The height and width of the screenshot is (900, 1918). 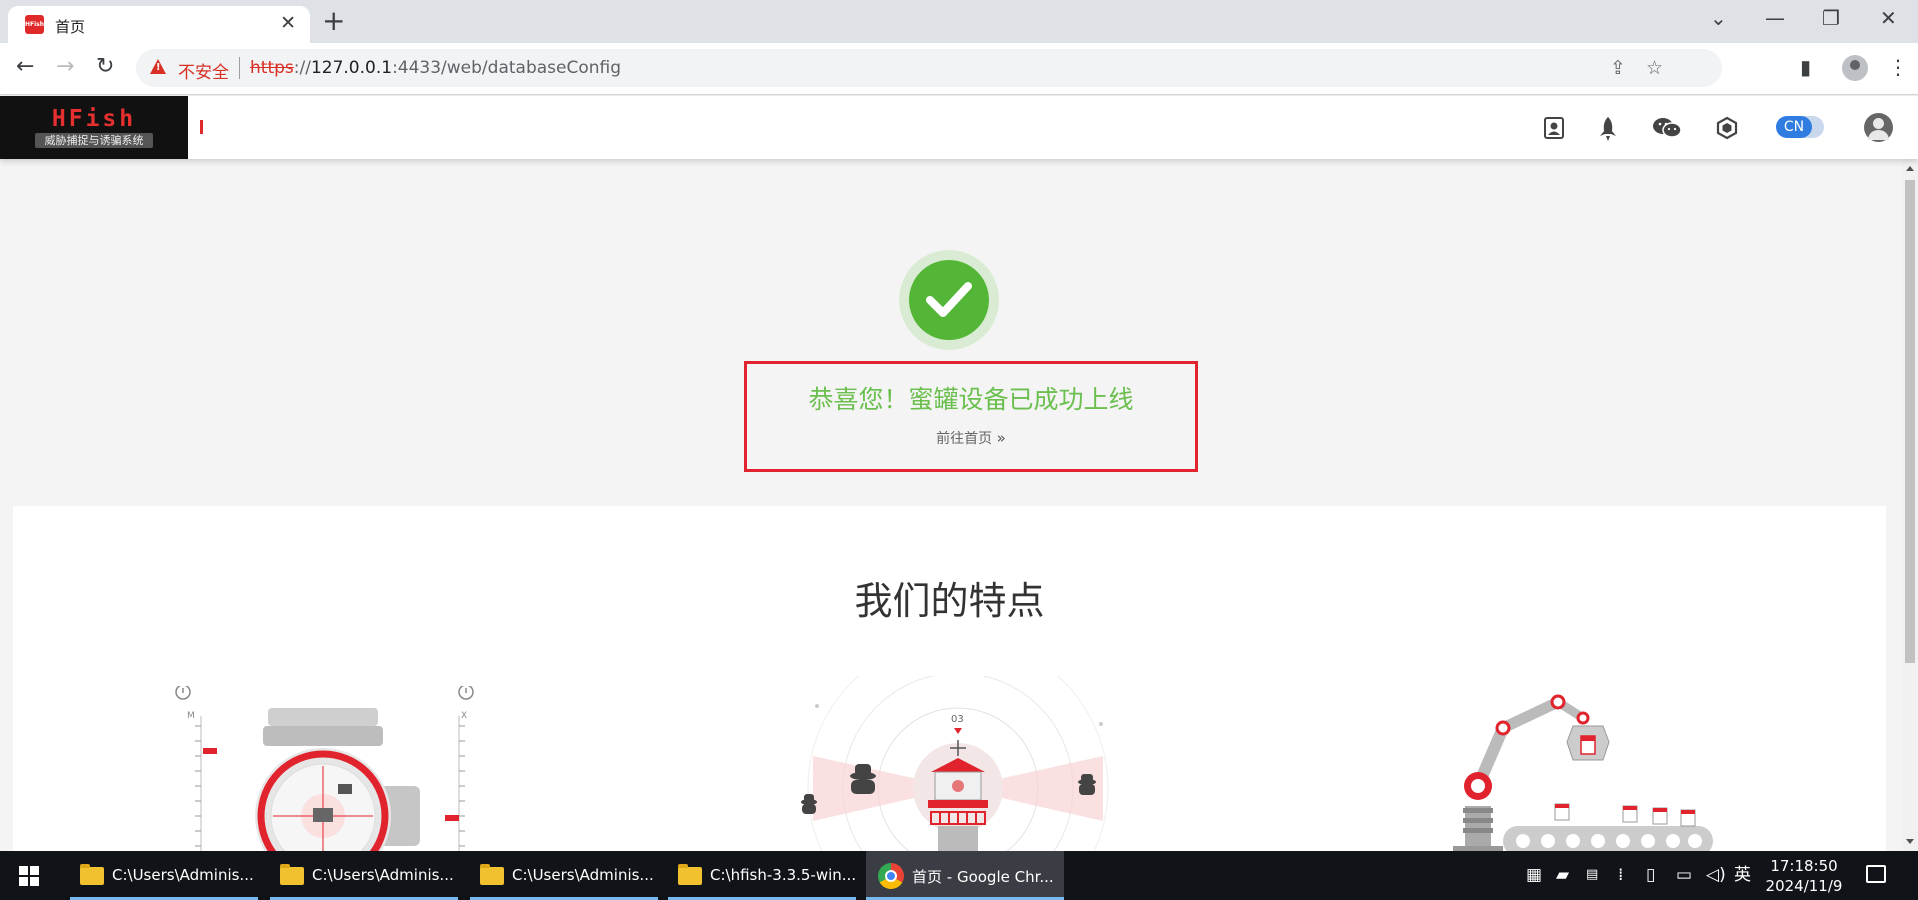 I want to click on language-toggle: CN, so click(x=1800, y=127).